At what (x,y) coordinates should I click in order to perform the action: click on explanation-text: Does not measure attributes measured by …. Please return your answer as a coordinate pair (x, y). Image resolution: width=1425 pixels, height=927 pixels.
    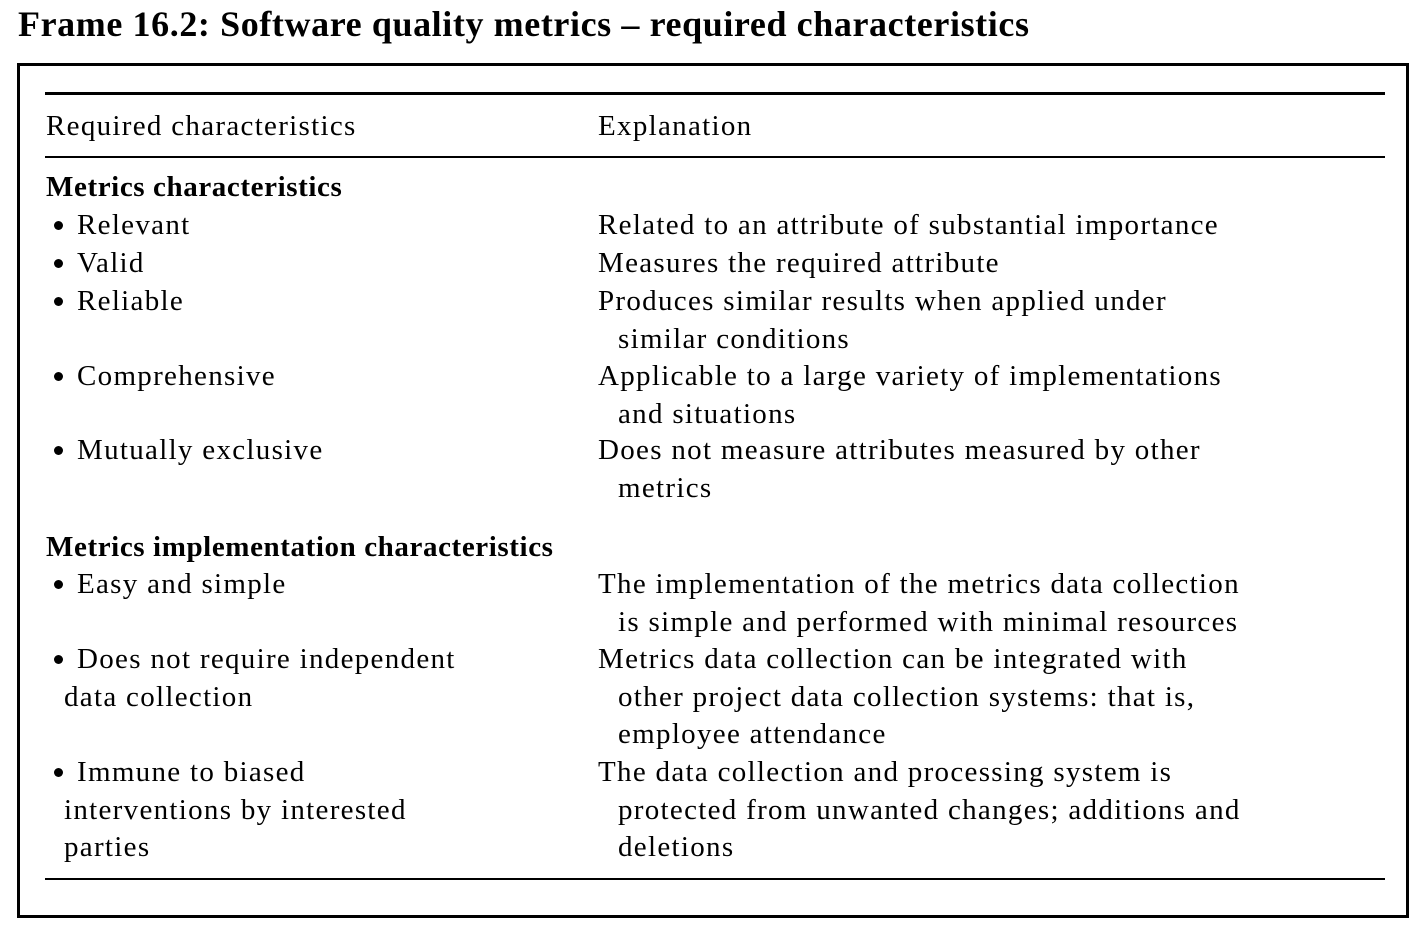
    Looking at the image, I should click on (899, 450).